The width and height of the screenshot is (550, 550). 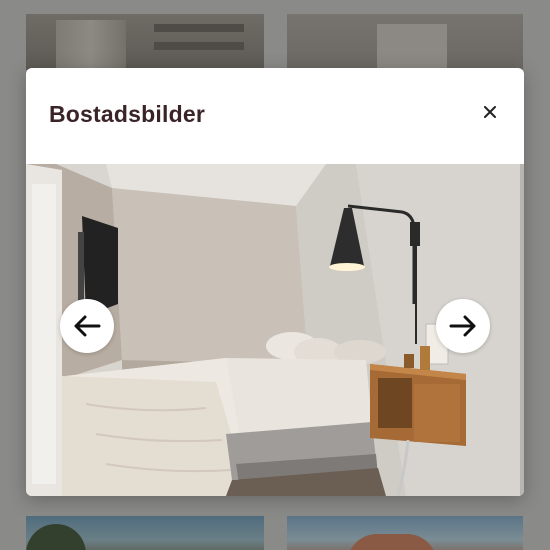 I want to click on close-icon, so click(x=490, y=112).